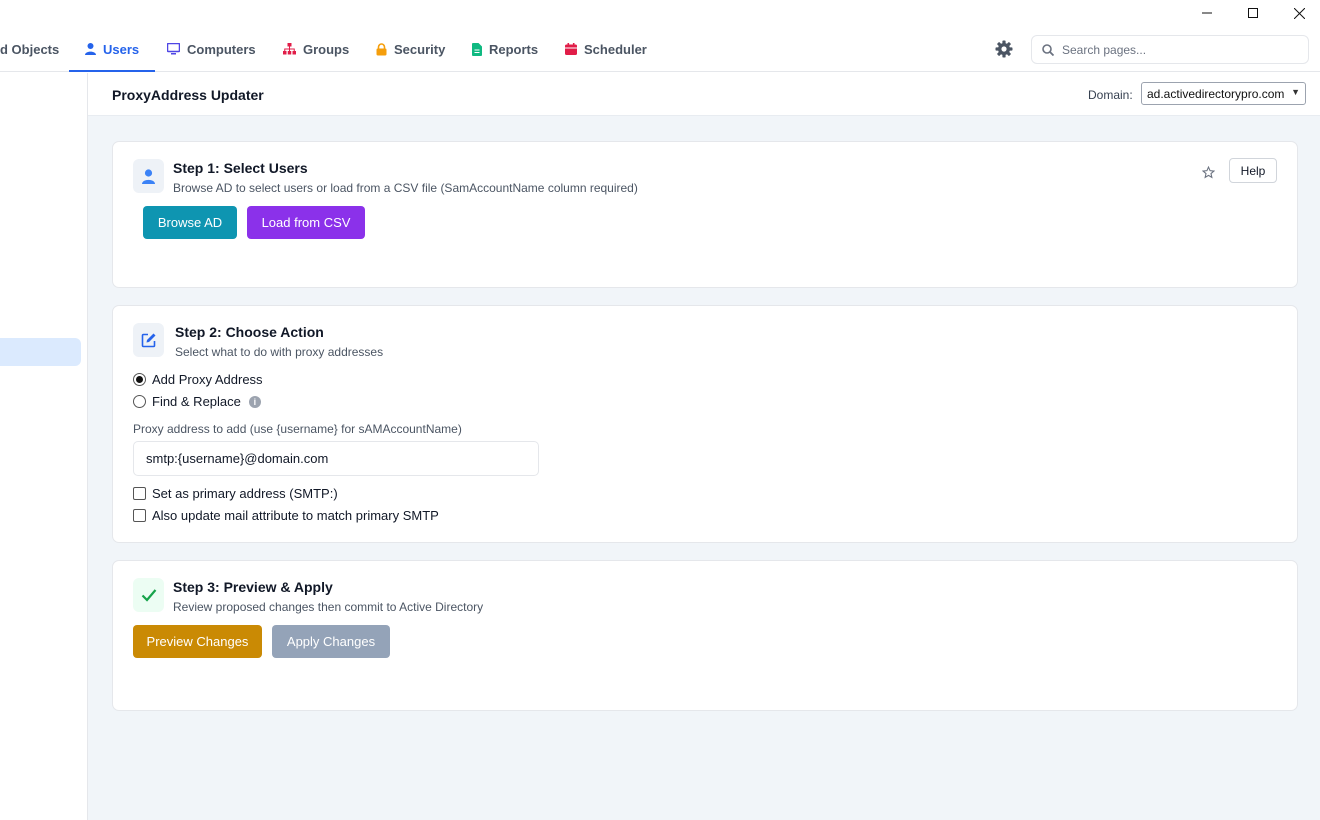  Describe the element at coordinates (249, 332) in the screenshot. I see `step2-title: Step 2: Choose Action` at that location.